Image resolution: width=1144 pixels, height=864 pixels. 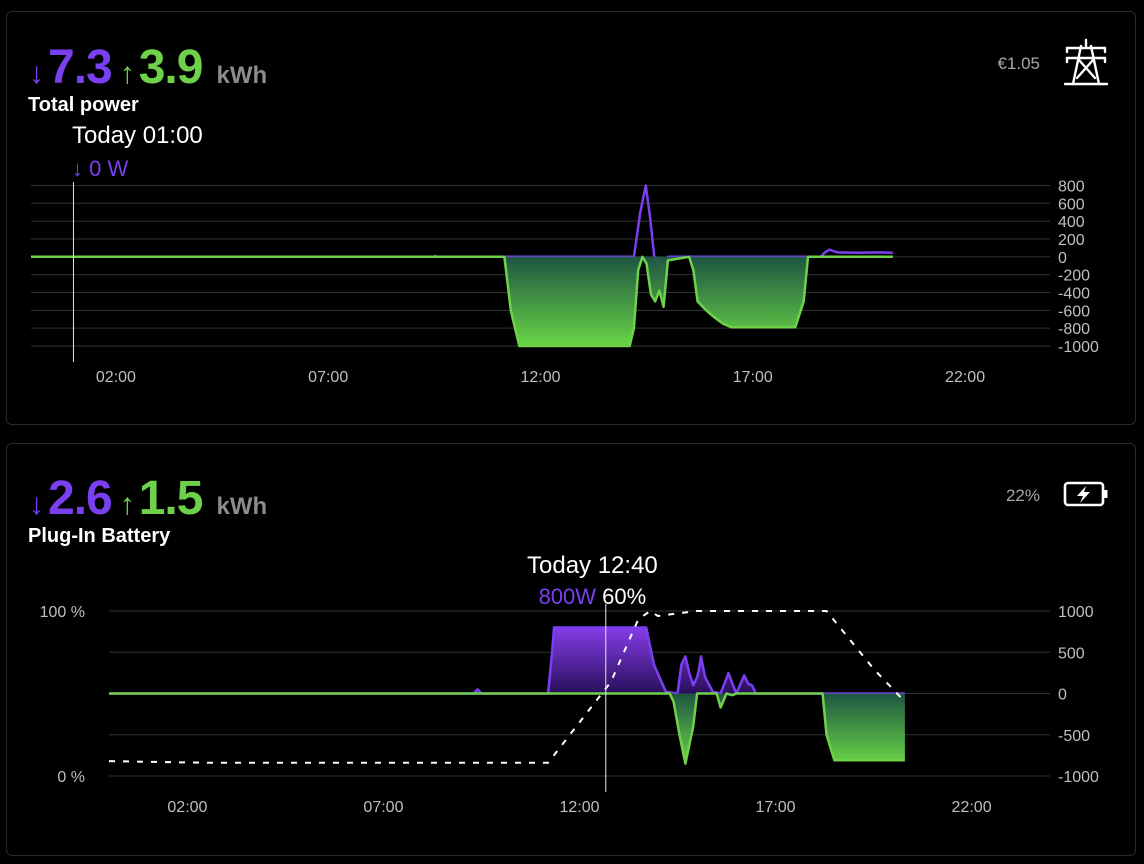 What do you see at coordinates (71, 777) in the screenshot?
I see `y2-tick-label: 0 %` at bounding box center [71, 777].